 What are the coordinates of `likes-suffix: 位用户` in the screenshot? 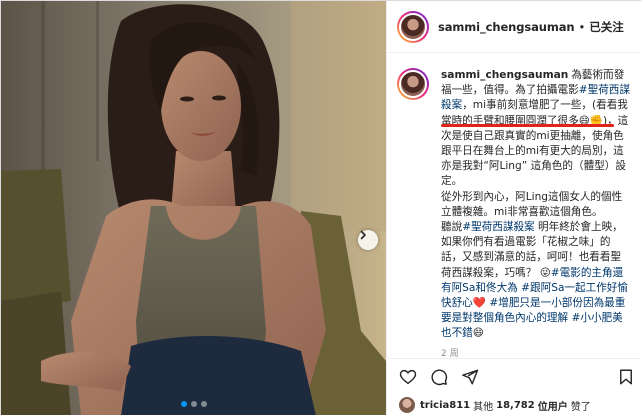 It's located at (553, 407).